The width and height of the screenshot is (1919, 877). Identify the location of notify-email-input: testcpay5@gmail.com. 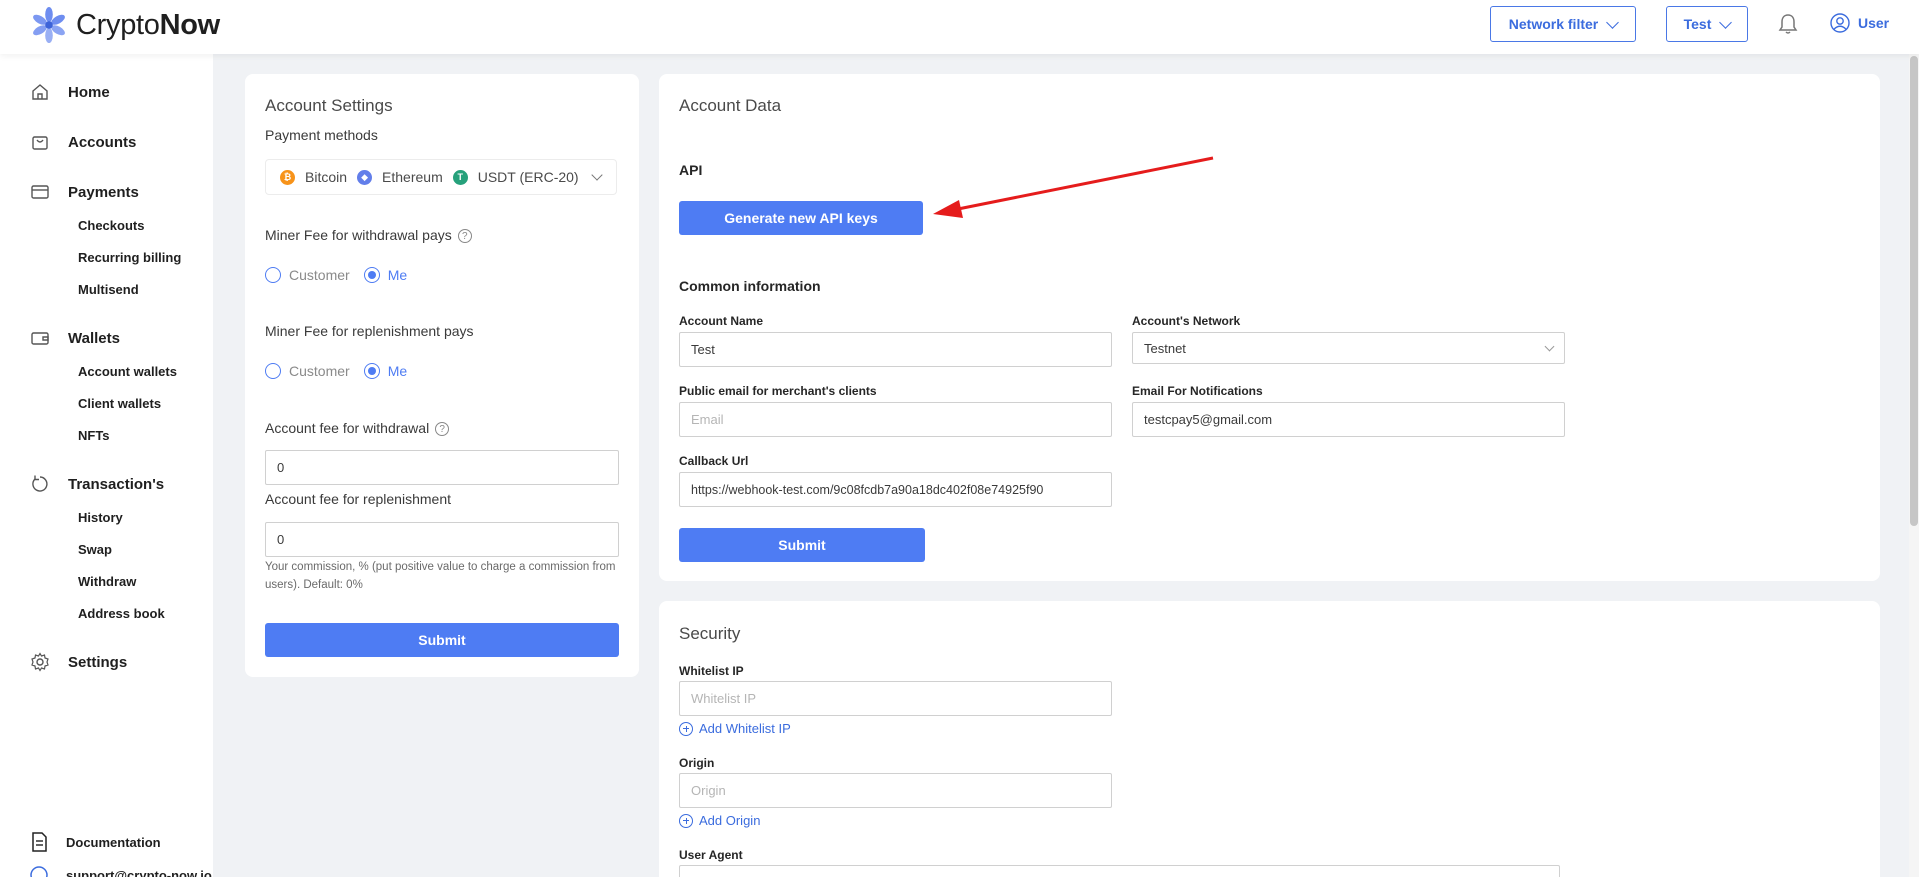
(1348, 419).